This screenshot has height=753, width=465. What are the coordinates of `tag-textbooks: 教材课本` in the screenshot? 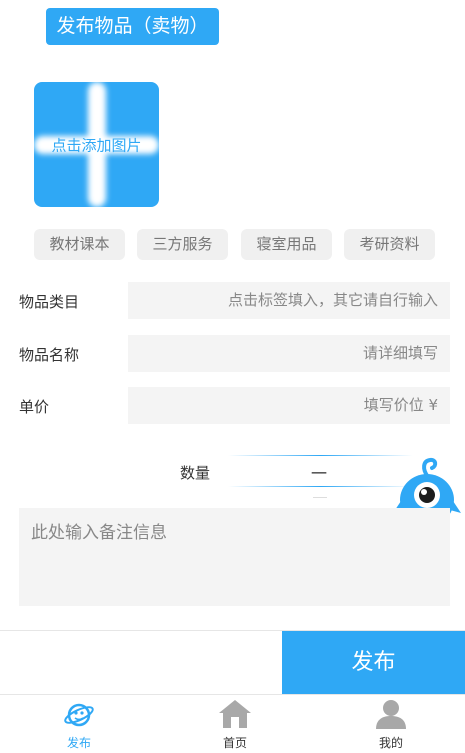 It's located at (79, 244).